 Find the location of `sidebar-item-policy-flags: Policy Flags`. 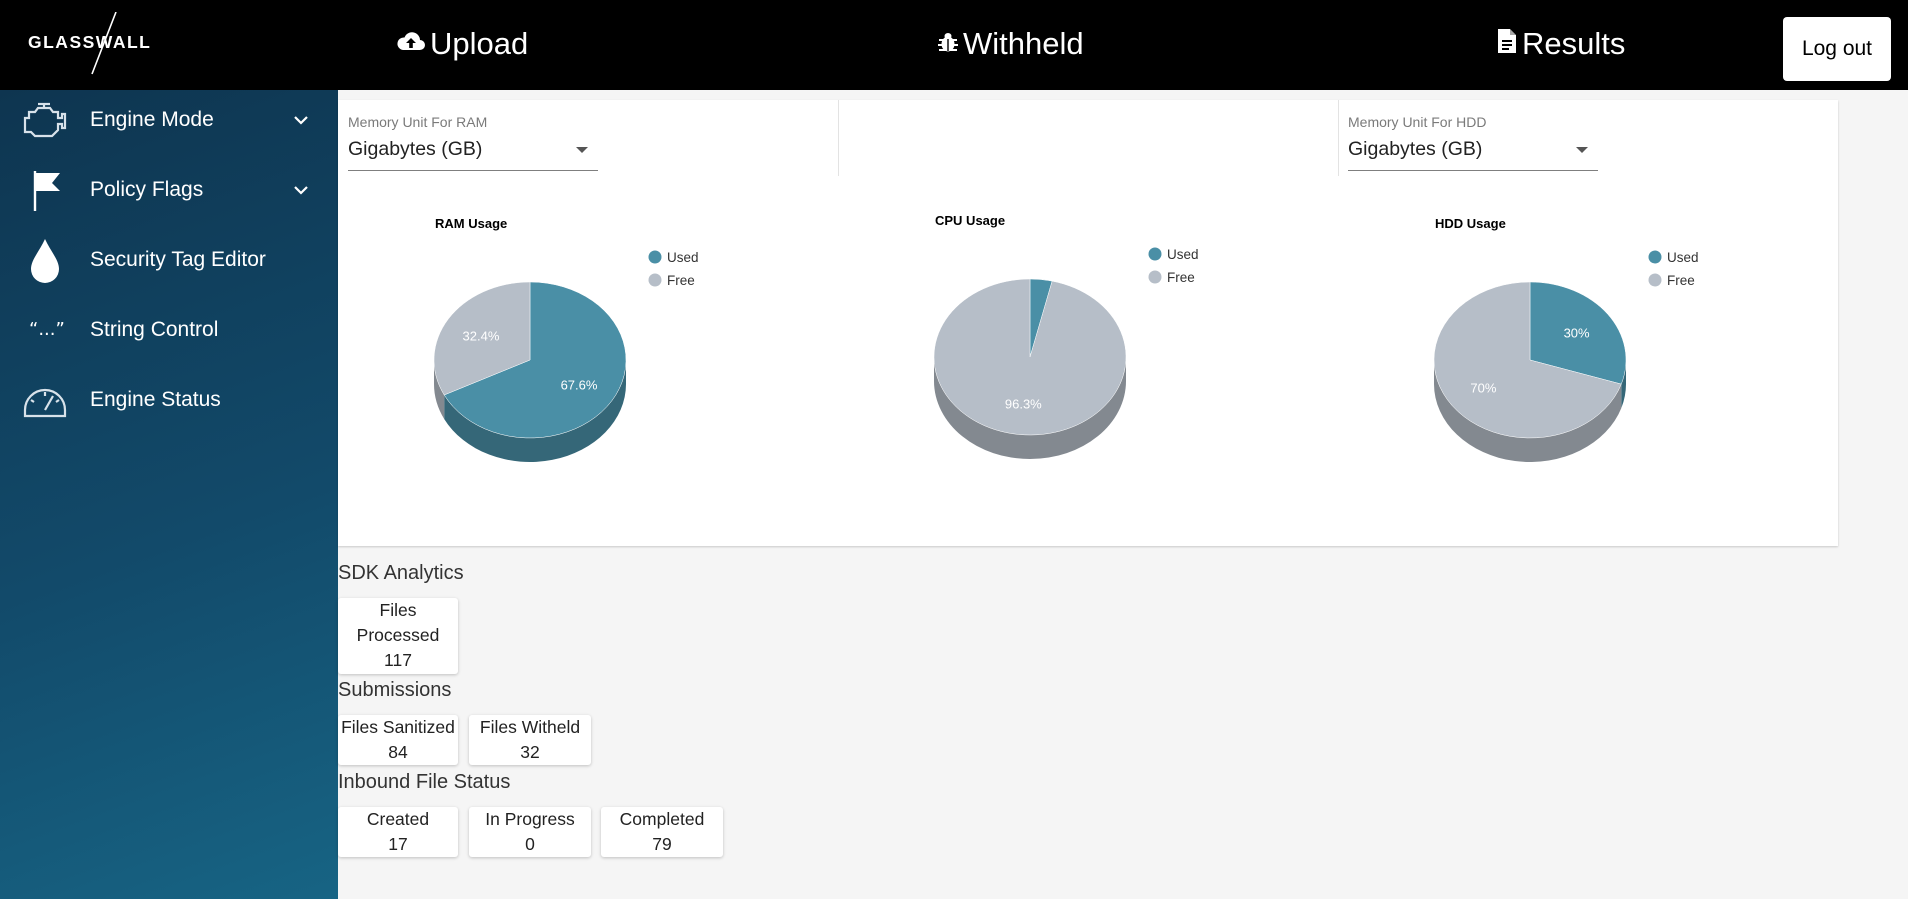

sidebar-item-policy-flags: Policy Flags is located at coordinates (169, 190).